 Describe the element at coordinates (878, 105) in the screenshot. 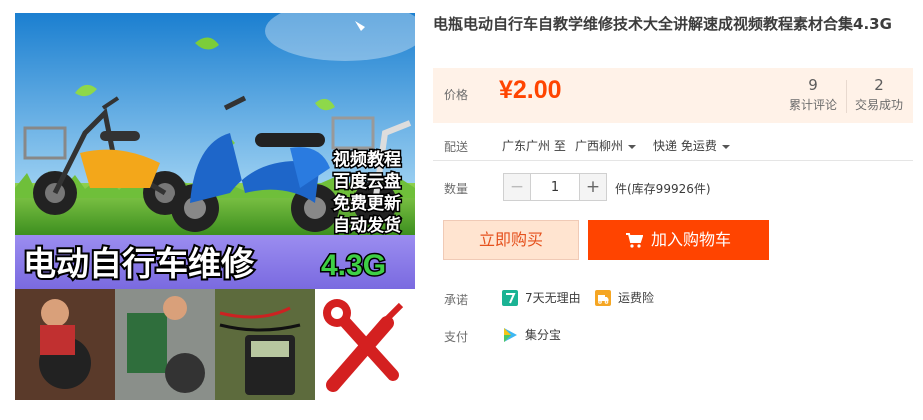

I see `deals-label: 交易成功` at that location.